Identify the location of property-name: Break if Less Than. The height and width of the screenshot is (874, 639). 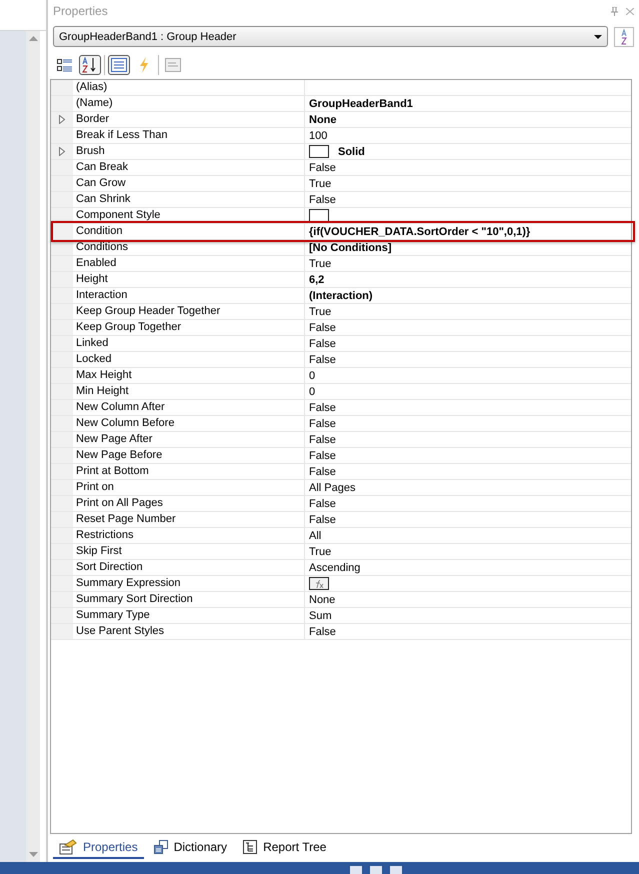
(189, 135).